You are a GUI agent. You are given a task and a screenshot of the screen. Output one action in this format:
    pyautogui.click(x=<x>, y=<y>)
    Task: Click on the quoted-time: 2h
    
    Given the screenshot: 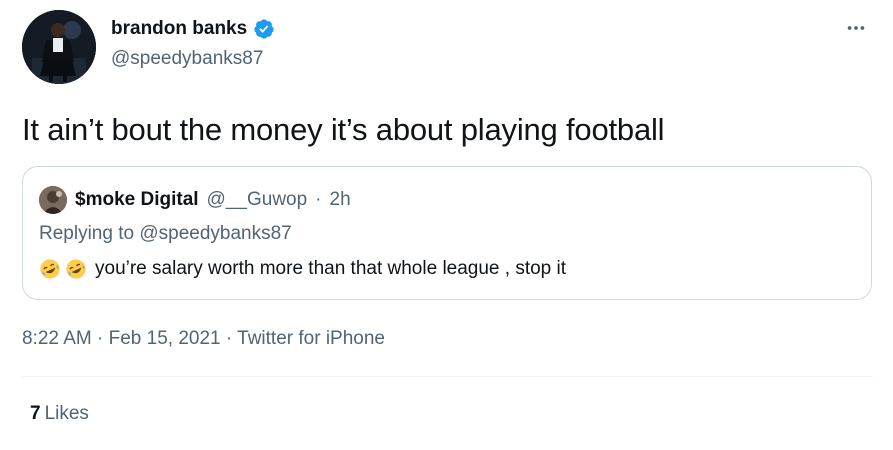 What is the action you would take?
    pyautogui.click(x=340, y=200)
    